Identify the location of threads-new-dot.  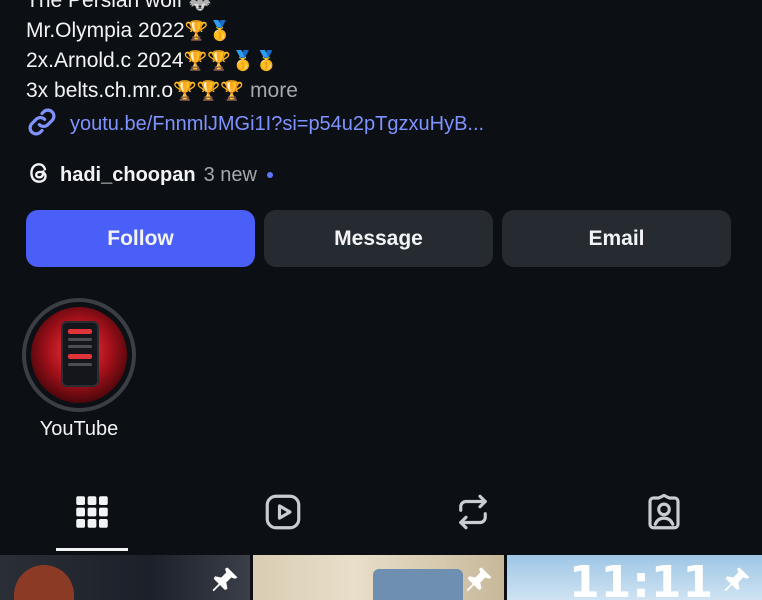
(269, 175).